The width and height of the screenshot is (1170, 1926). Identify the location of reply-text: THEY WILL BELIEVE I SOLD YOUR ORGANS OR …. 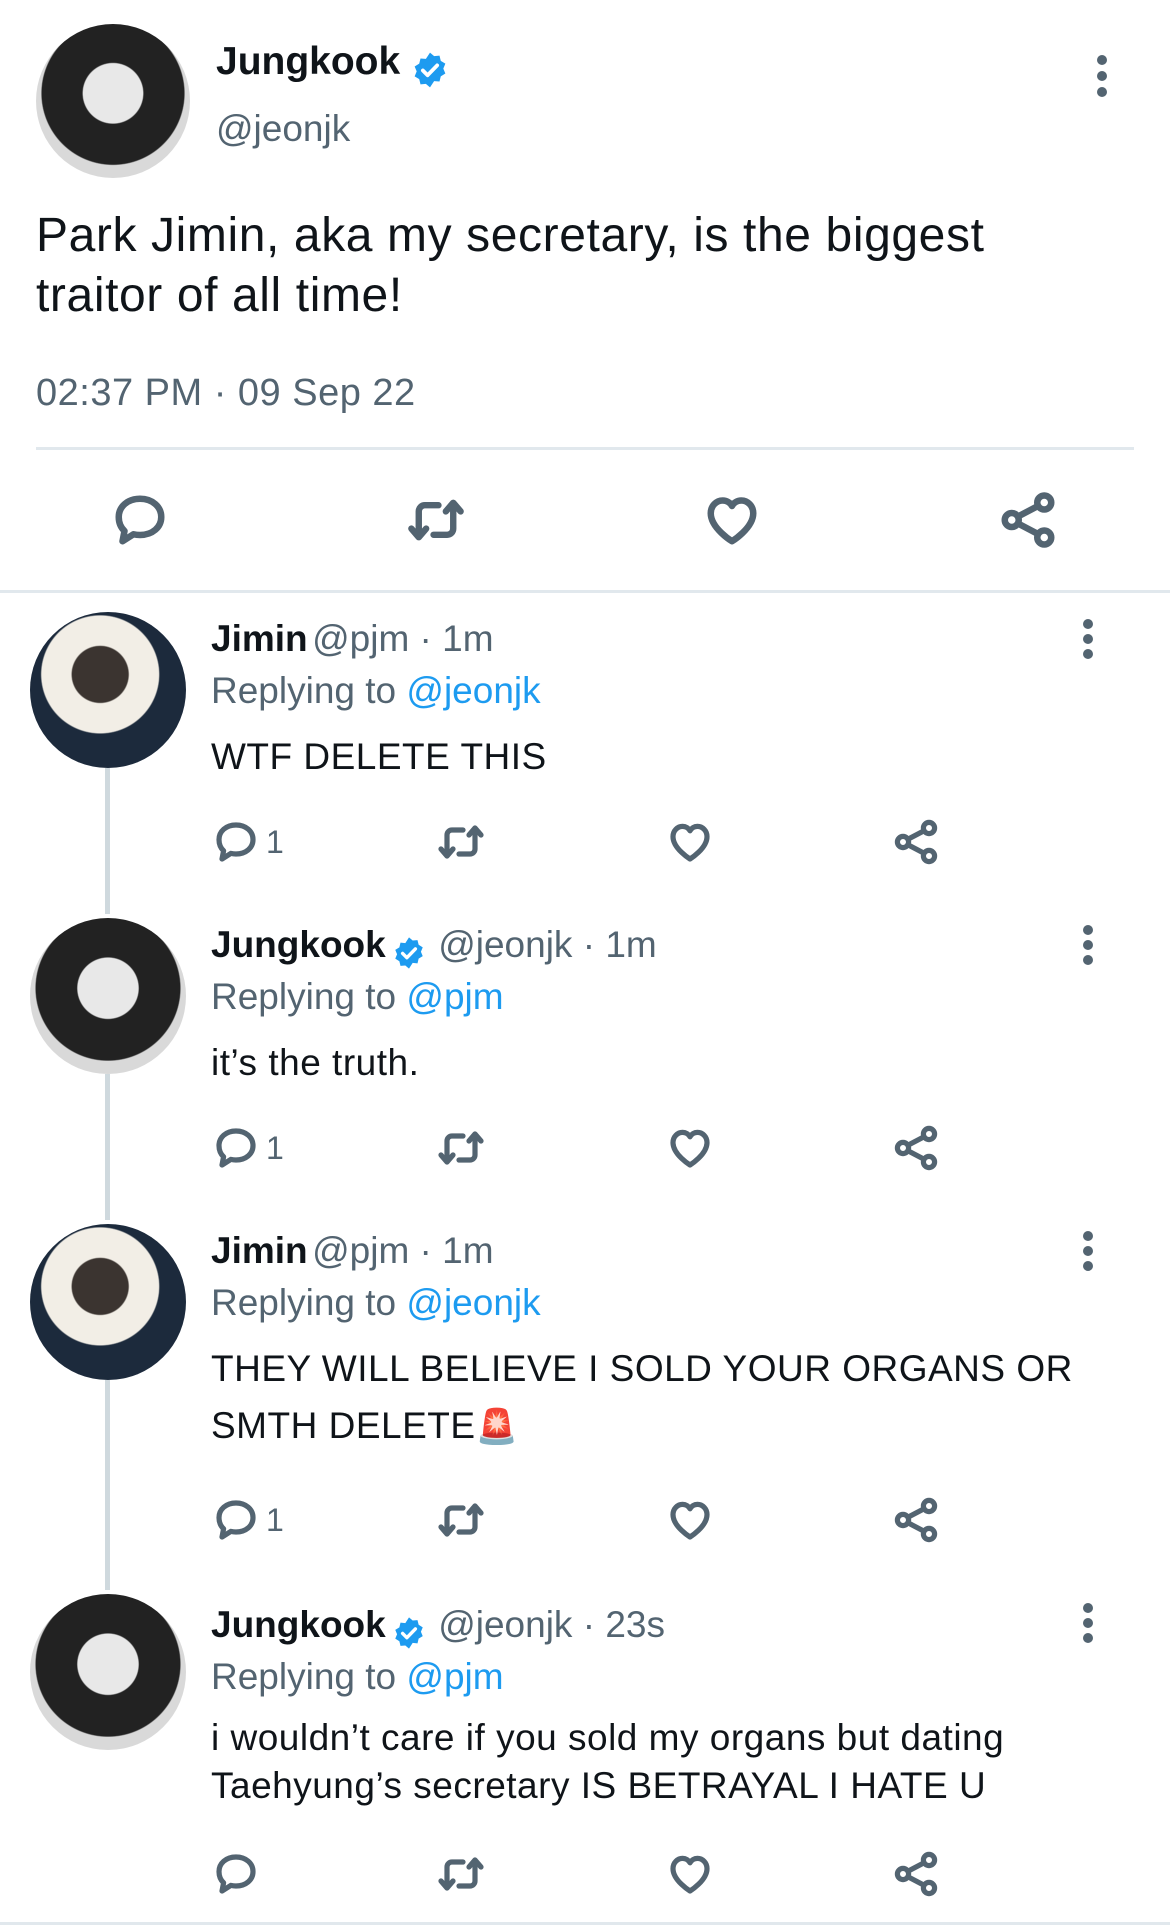
(642, 1398).